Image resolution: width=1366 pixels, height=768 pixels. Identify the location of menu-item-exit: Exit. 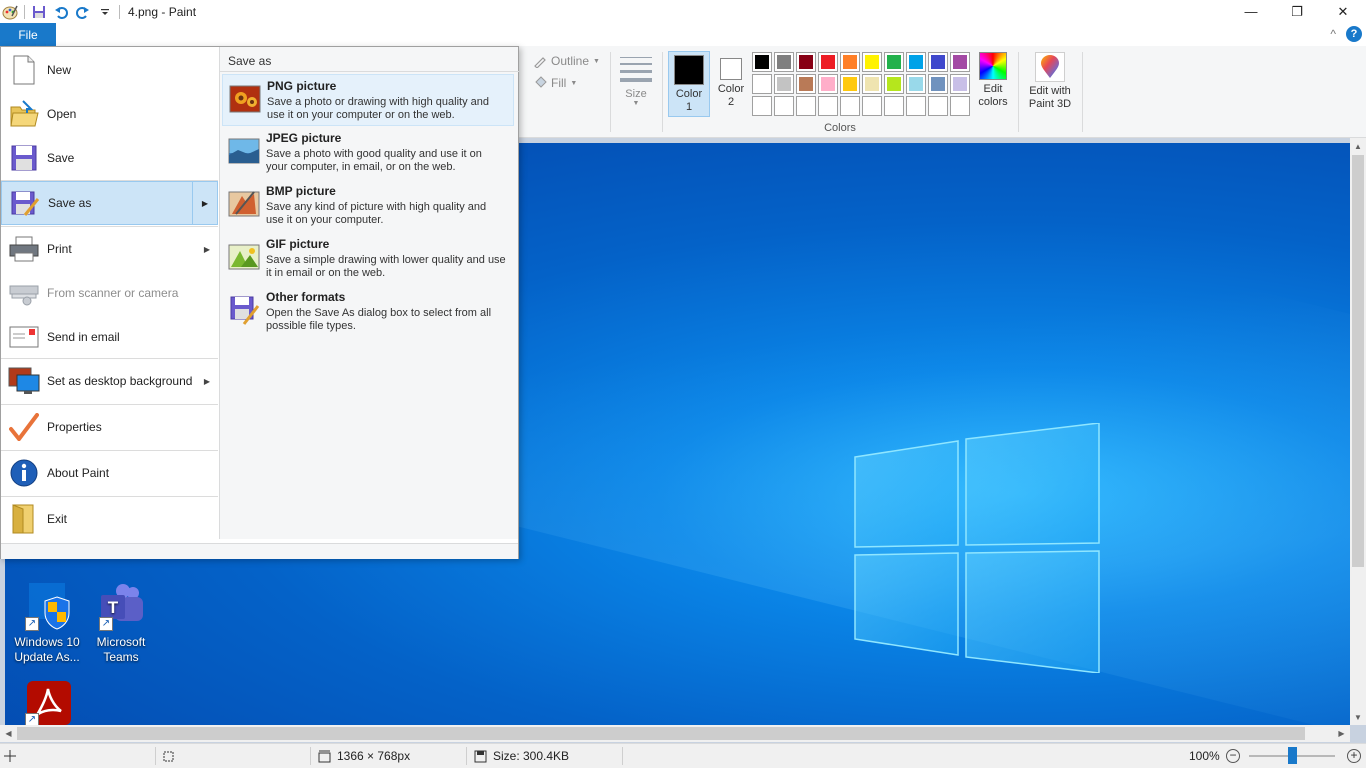
(109, 519).